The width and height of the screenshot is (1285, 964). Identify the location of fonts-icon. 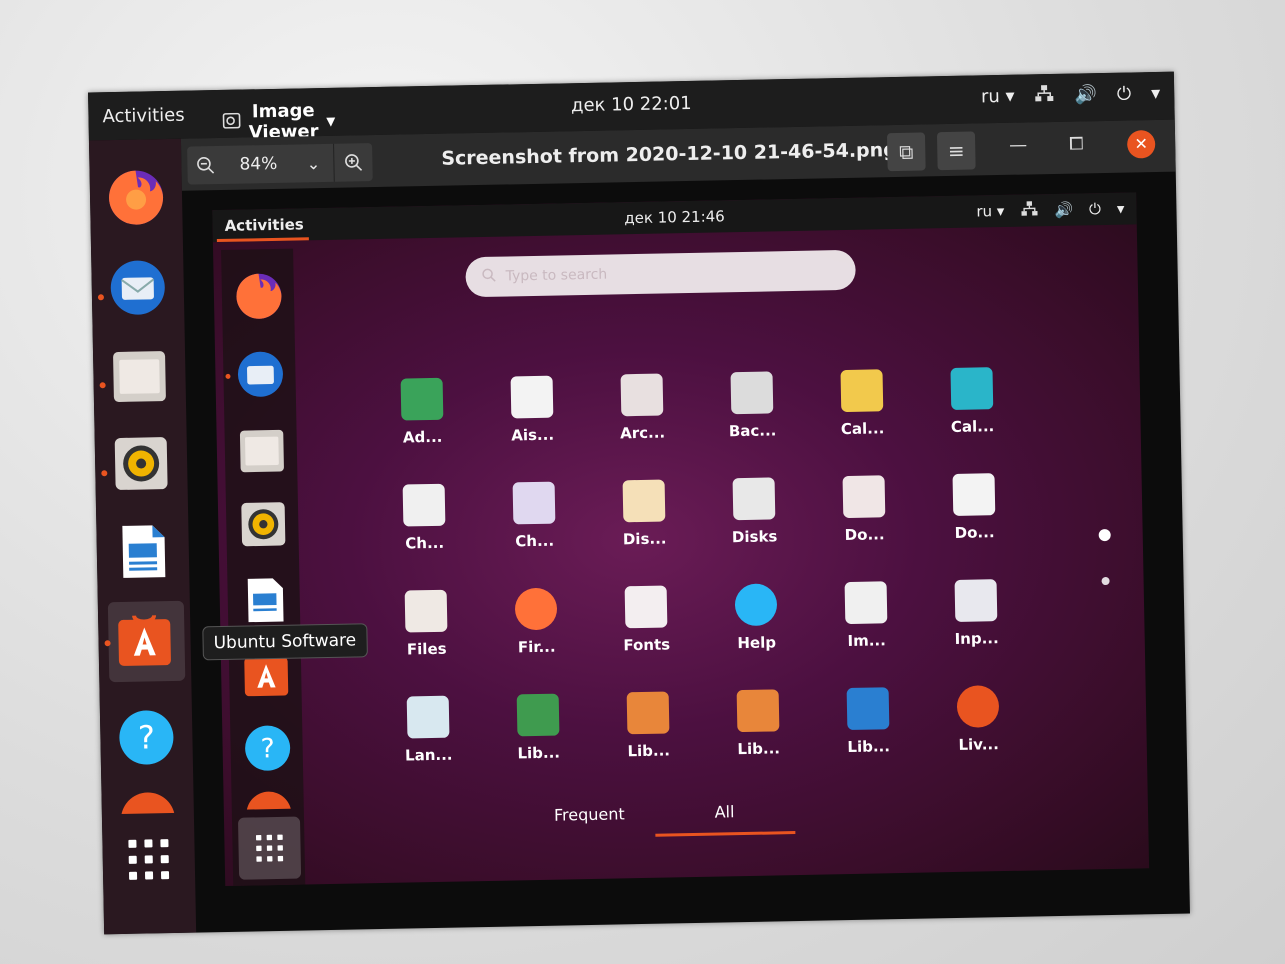
(646, 607).